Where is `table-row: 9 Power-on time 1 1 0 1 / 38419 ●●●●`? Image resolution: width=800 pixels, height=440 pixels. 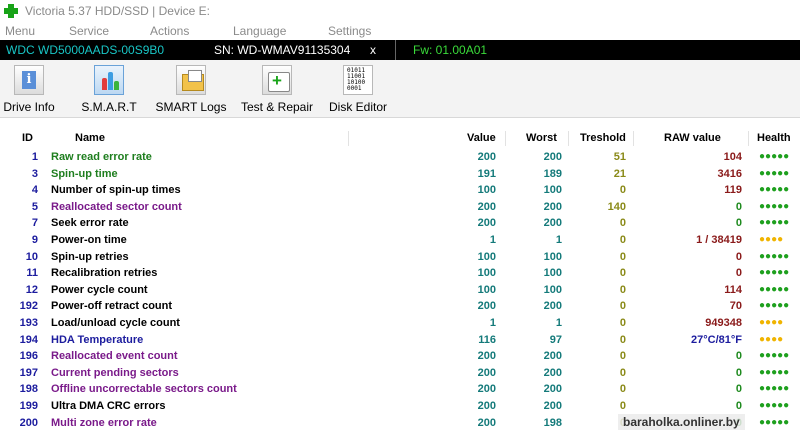 table-row: 9 Power-on time 1 1 0 1 / 38419 ●●●● is located at coordinates (400, 241).